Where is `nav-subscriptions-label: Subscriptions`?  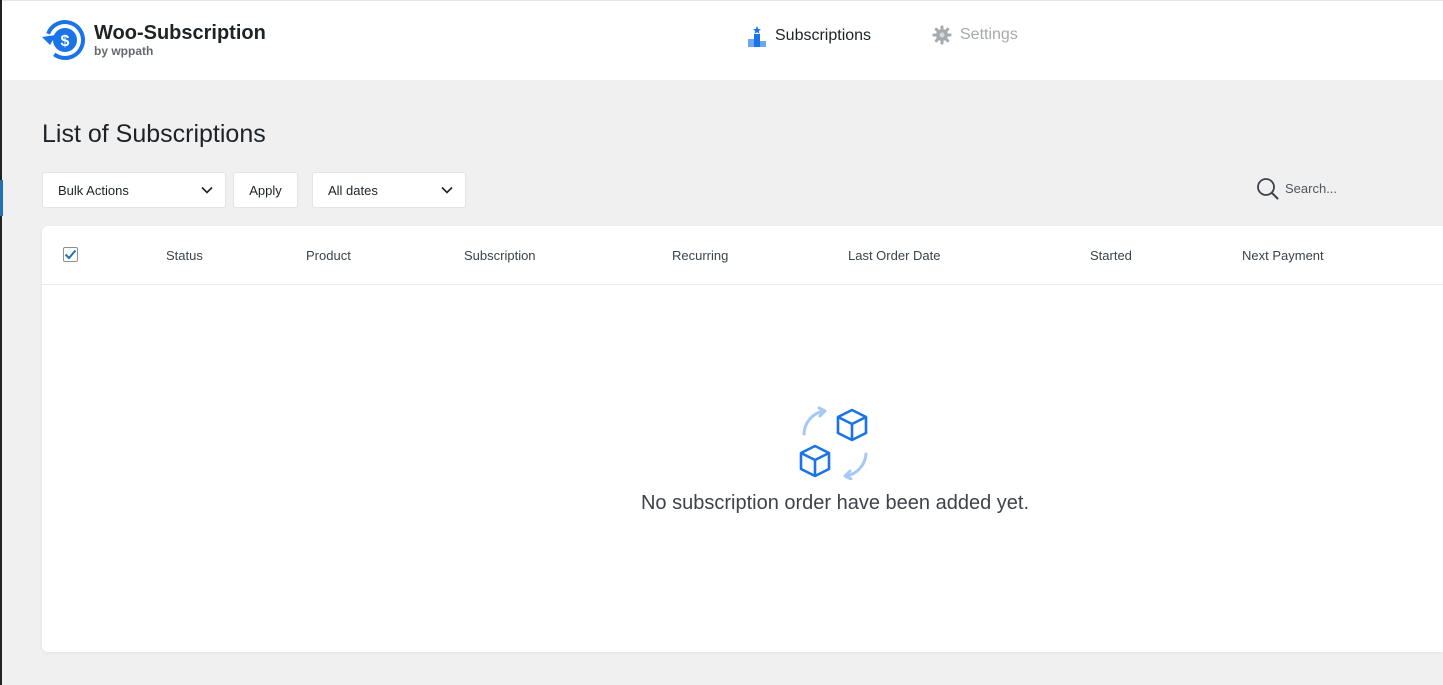
nav-subscriptions-label: Subscriptions is located at coordinates (823, 35).